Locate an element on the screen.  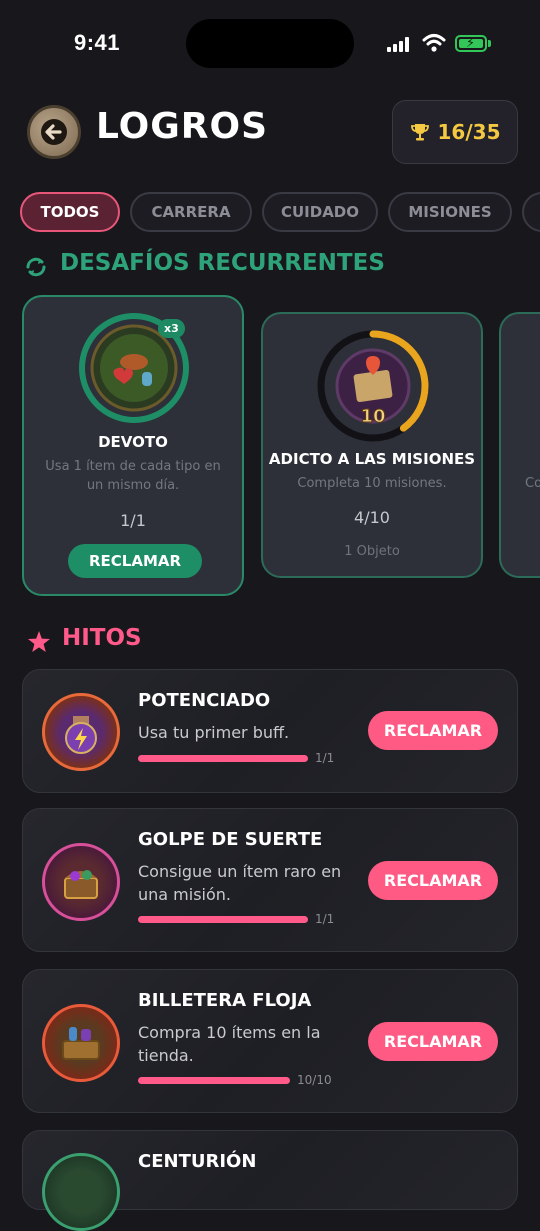
challenge-name: DEVOTO is located at coordinates (133, 442).